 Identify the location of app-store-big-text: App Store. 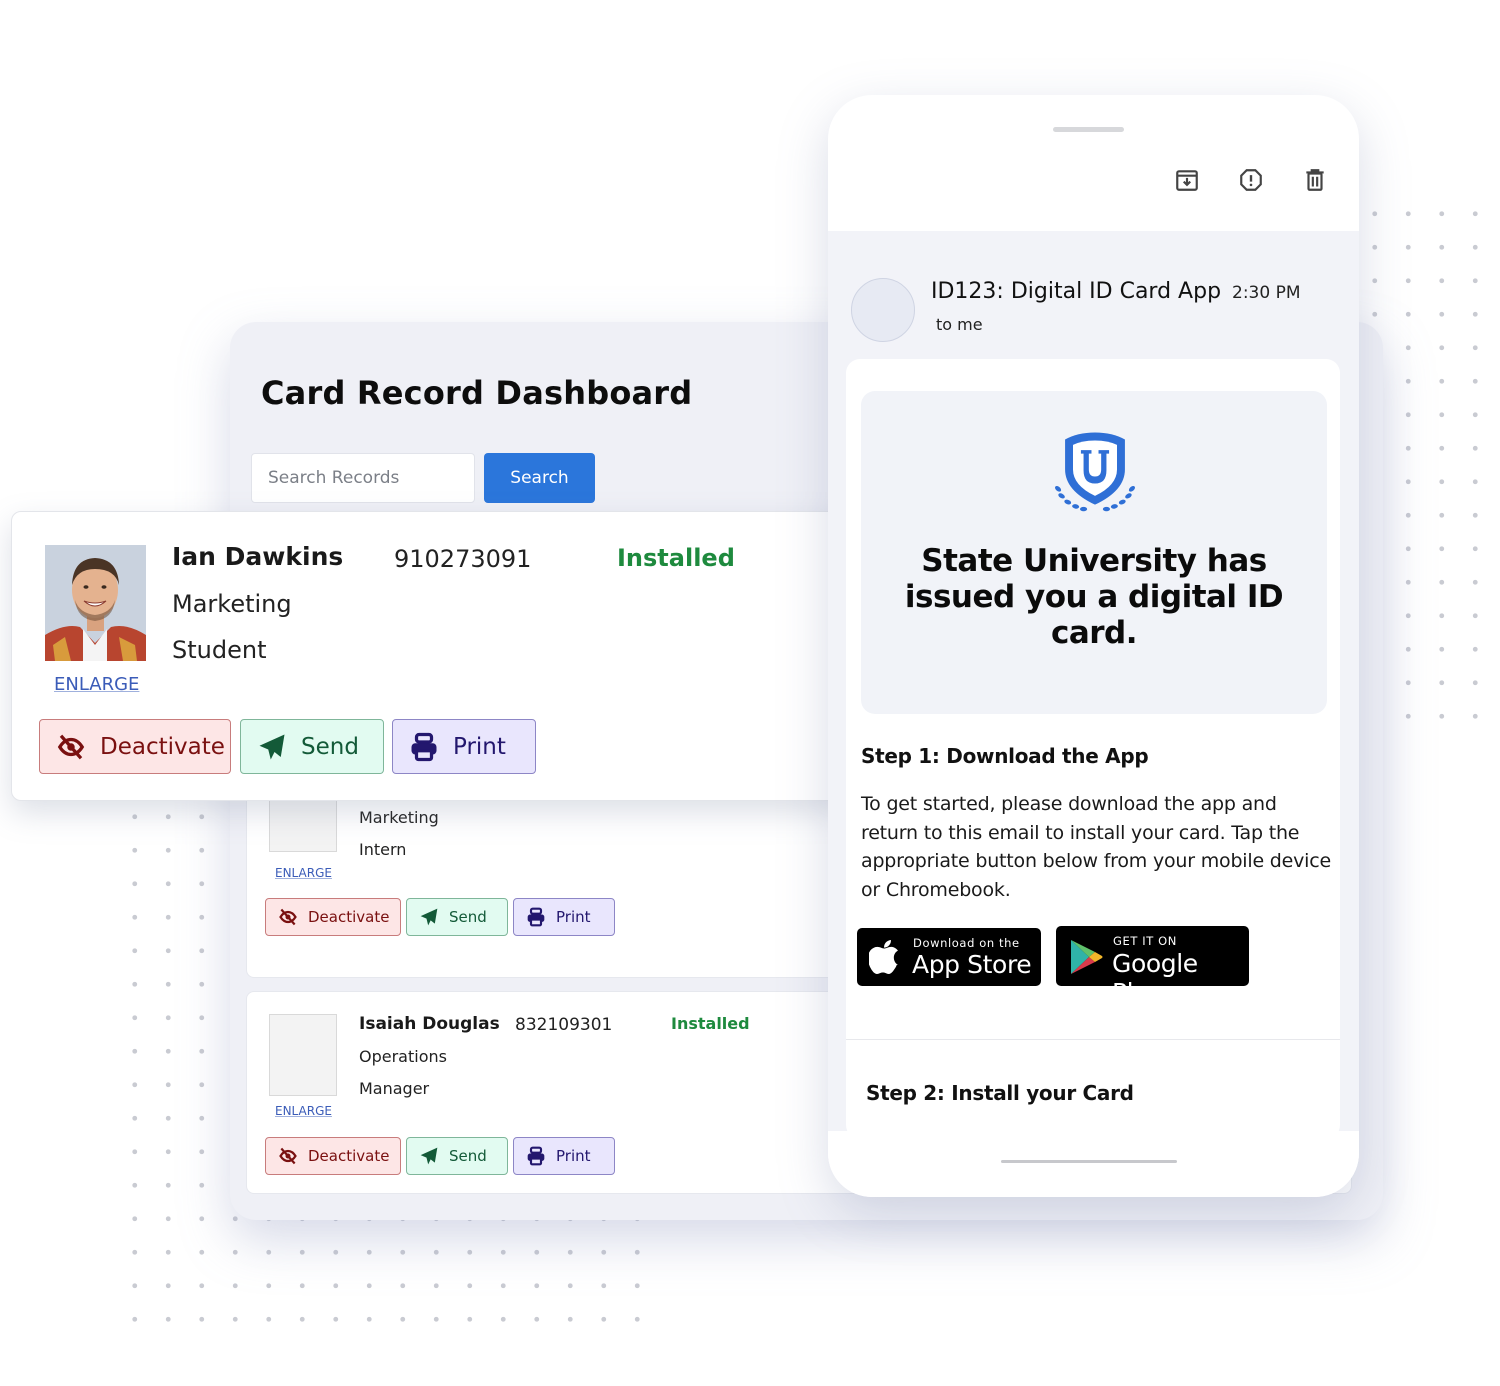
(972, 964).